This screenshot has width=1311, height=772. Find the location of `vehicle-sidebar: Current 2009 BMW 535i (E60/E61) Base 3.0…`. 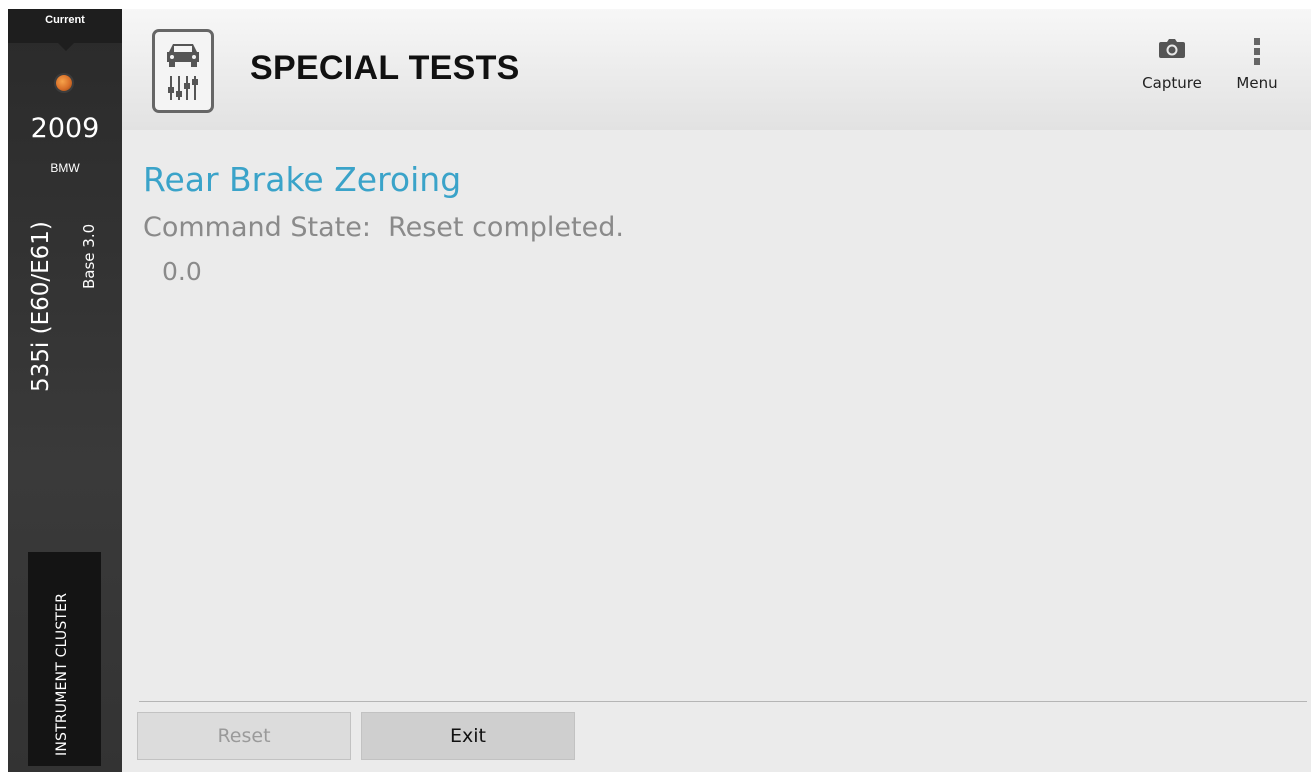

vehicle-sidebar: Current 2009 BMW 535i (E60/E61) Base 3.0… is located at coordinates (65, 390).